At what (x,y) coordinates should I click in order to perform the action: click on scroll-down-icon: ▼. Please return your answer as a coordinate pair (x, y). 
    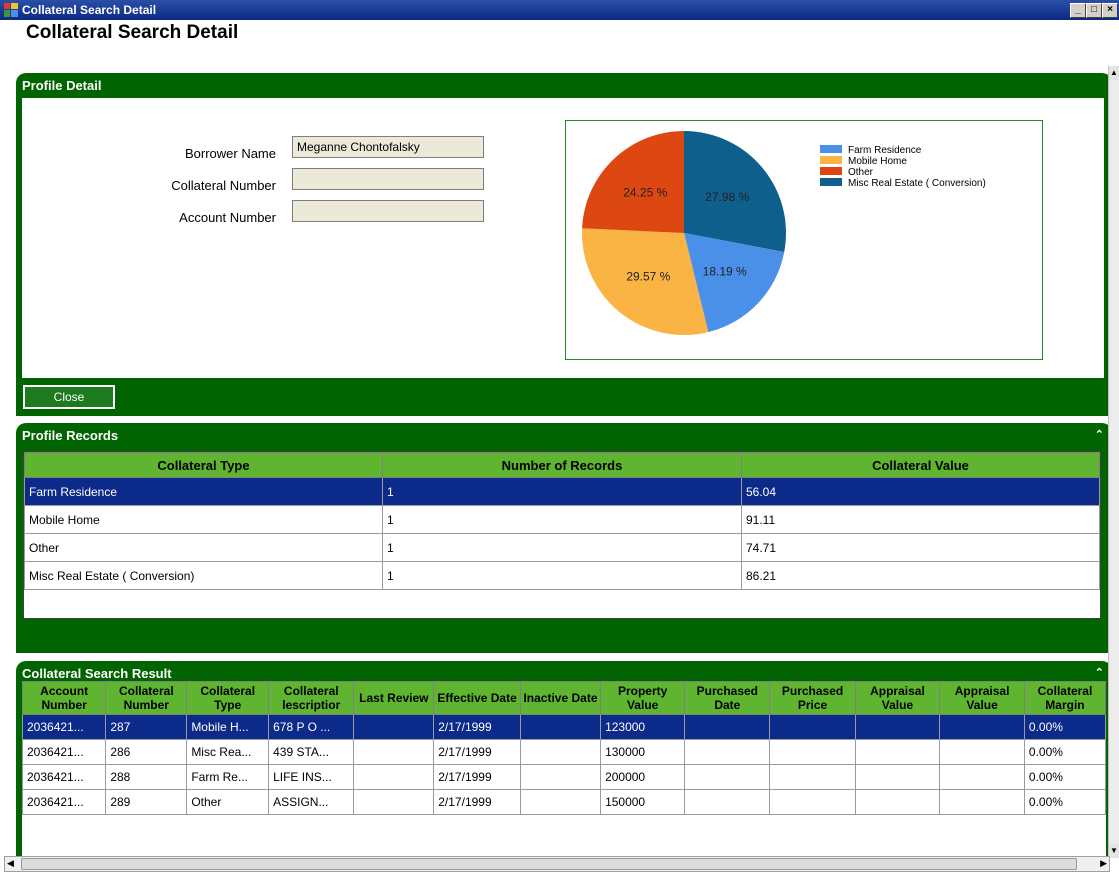
    Looking at the image, I should click on (1114, 851).